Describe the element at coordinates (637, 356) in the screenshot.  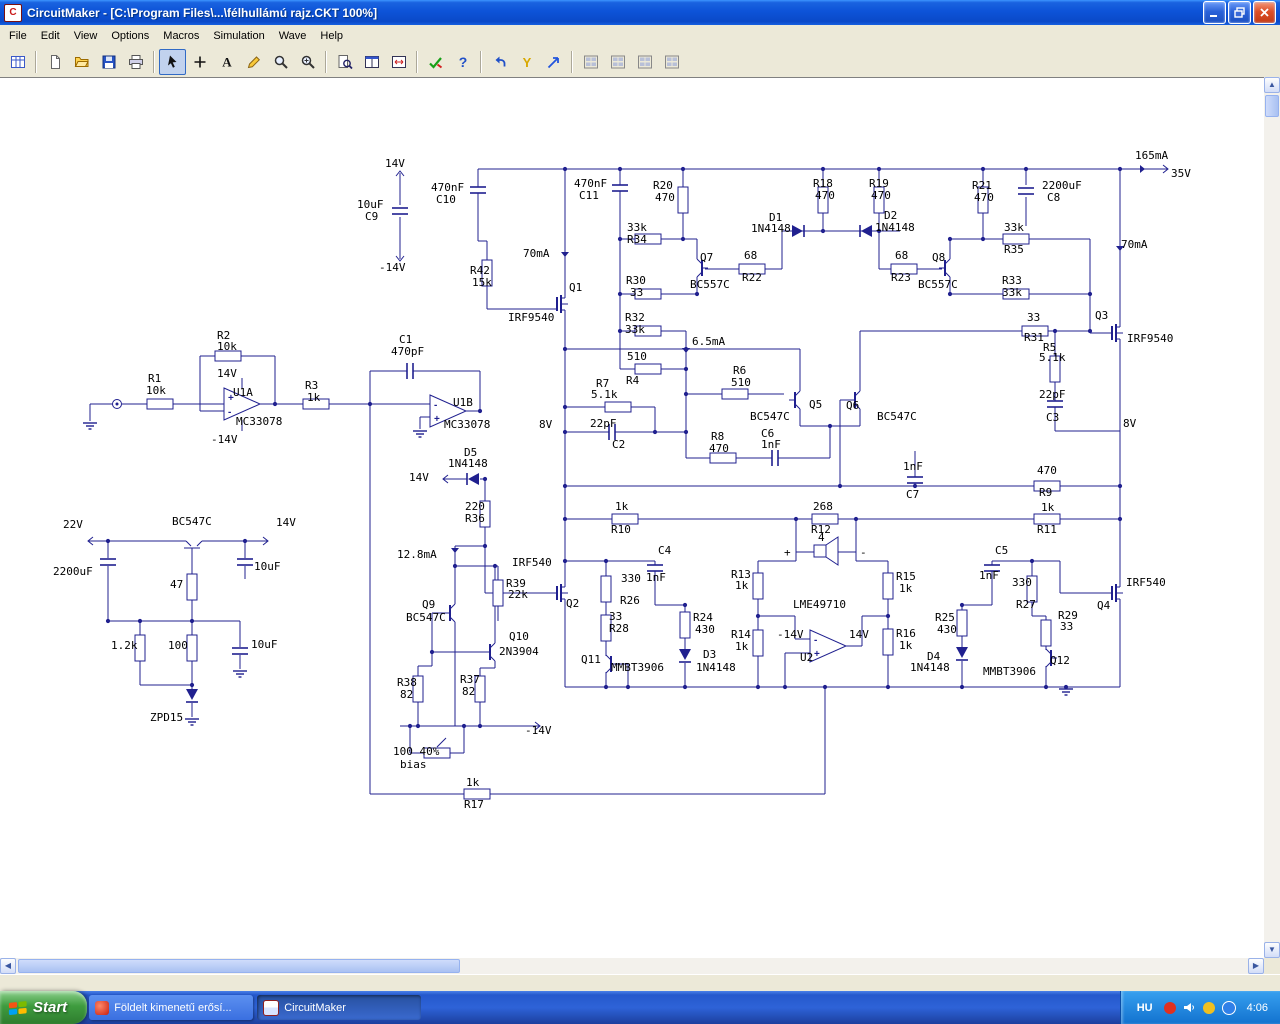
I see `component-label: 510` at that location.